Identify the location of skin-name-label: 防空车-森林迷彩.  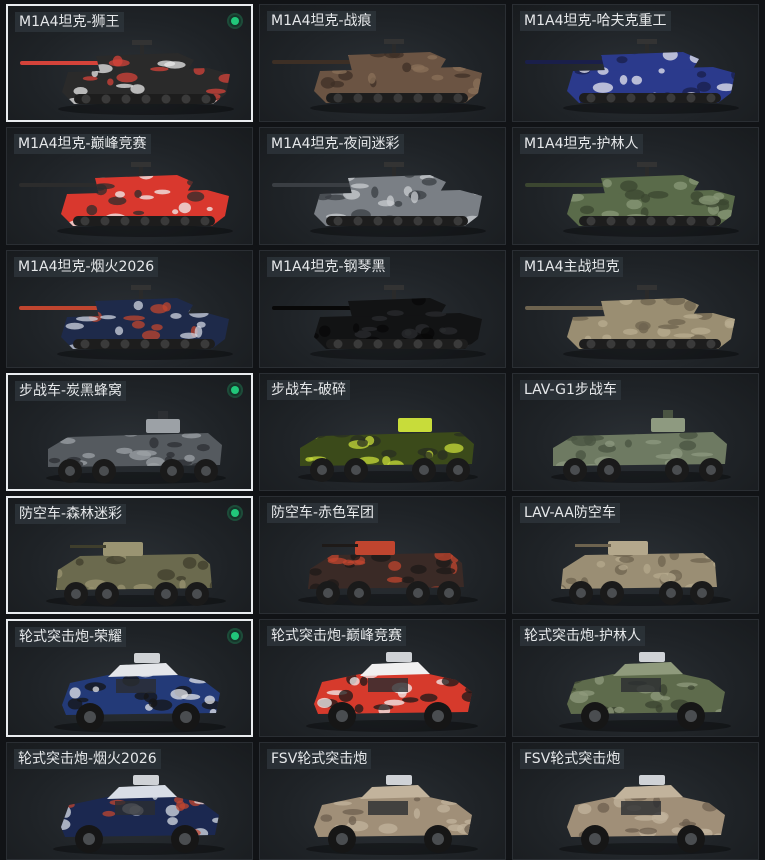
(71, 514).